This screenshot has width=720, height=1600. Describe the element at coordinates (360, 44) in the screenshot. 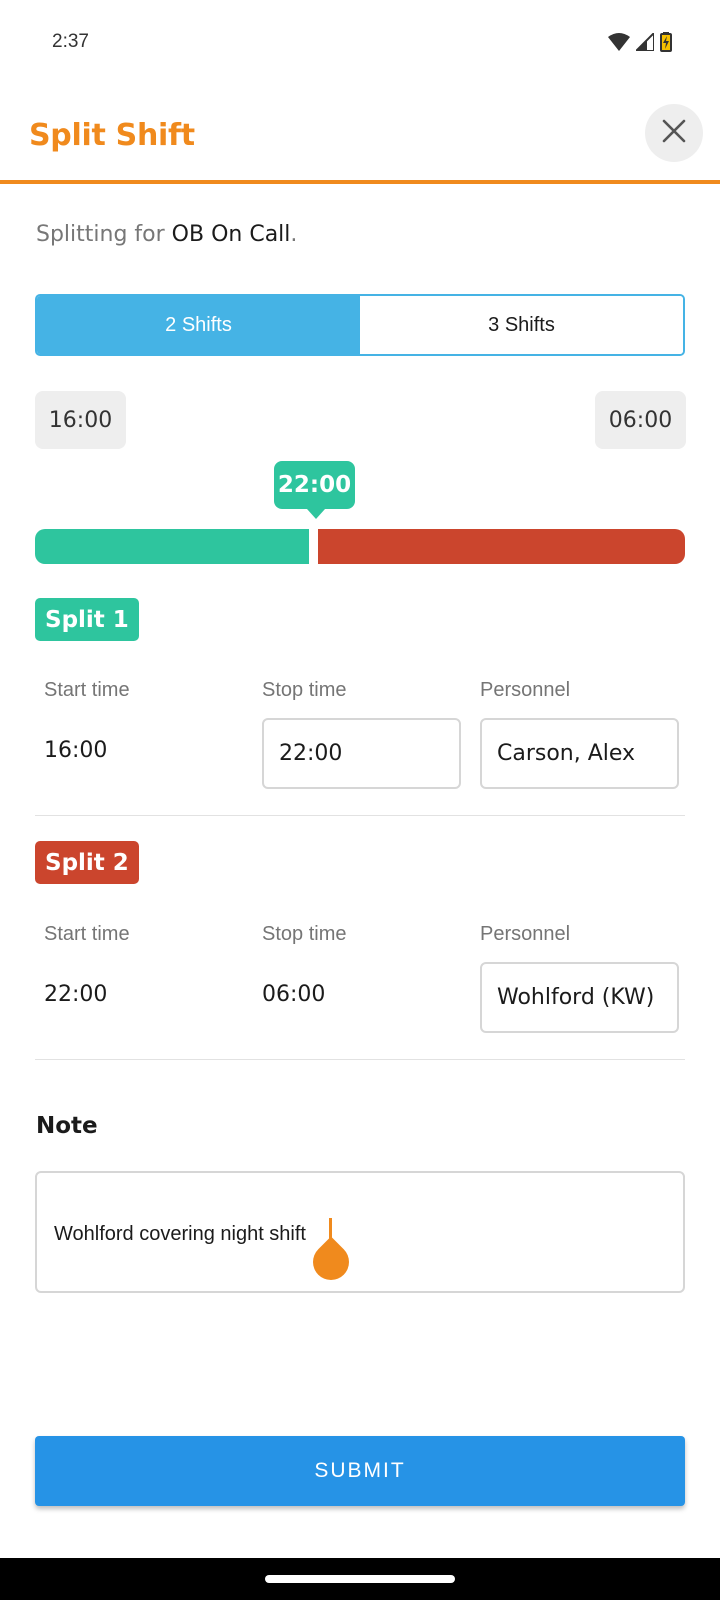

I see `status-bar: 2:37` at that location.